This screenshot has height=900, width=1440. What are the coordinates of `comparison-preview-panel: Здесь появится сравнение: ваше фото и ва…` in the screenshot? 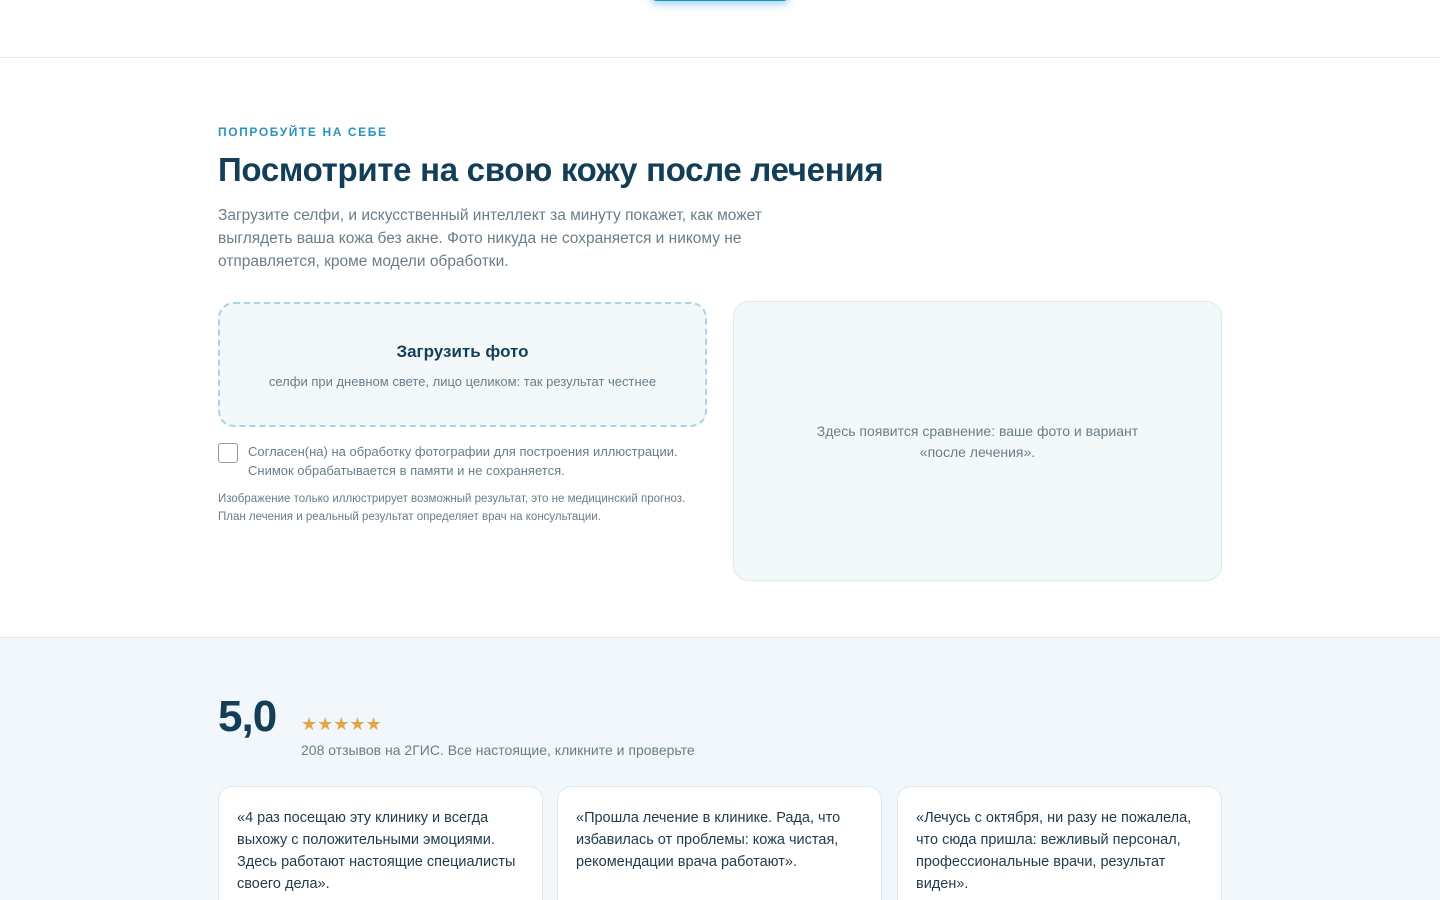 It's located at (977, 441).